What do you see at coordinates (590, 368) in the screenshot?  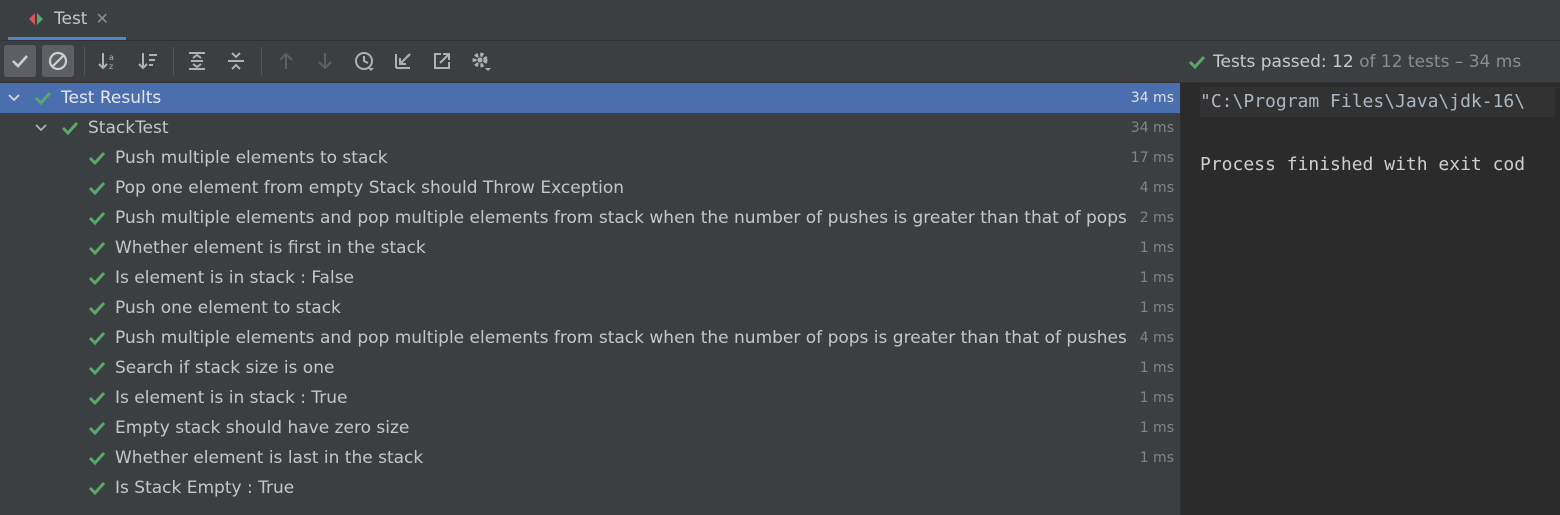 I see `test-row: Search if stack size is one 1 ms` at bounding box center [590, 368].